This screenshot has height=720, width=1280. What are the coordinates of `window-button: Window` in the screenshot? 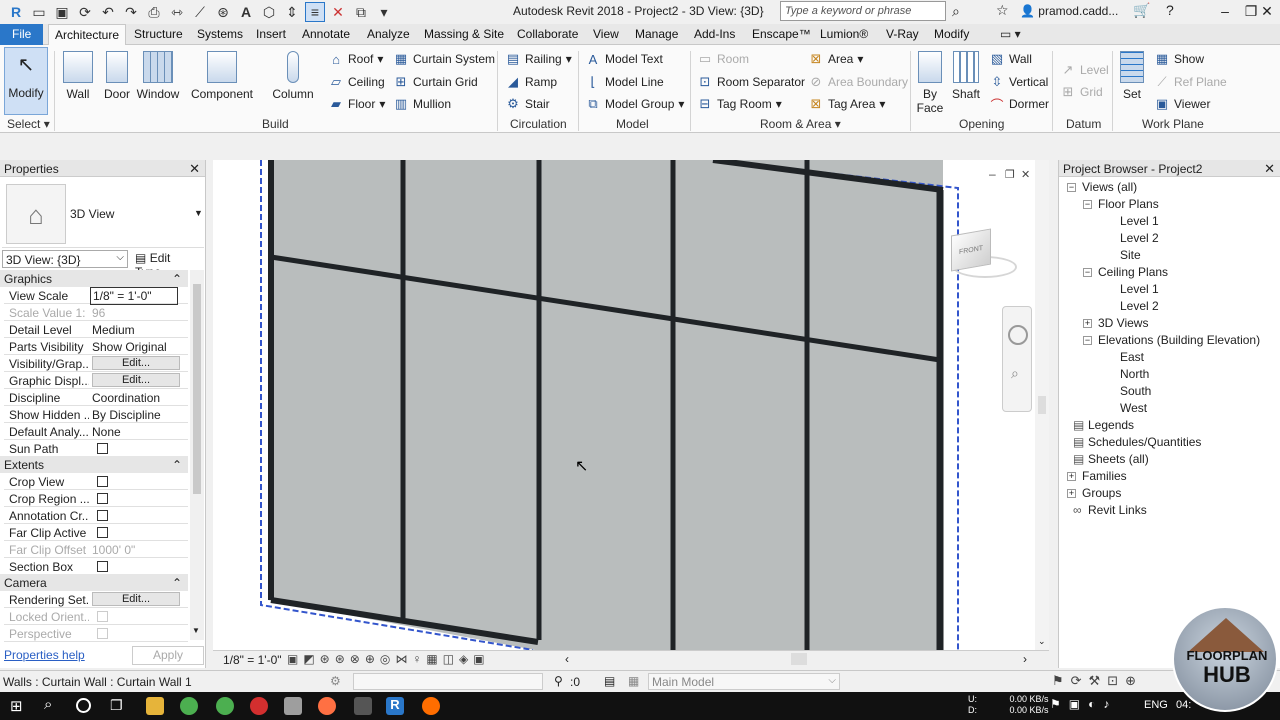 It's located at (158, 76).